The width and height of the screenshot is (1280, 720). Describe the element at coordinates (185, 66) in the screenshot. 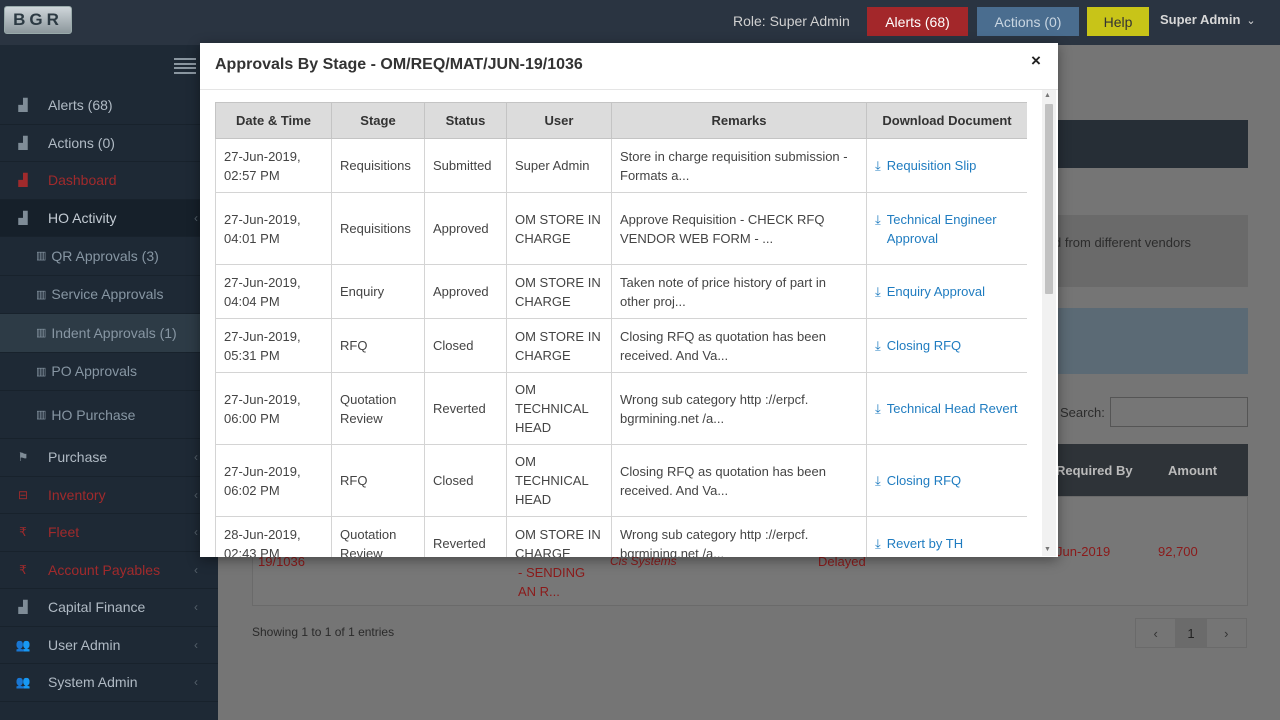

I see `menu-toggle-icon` at that location.